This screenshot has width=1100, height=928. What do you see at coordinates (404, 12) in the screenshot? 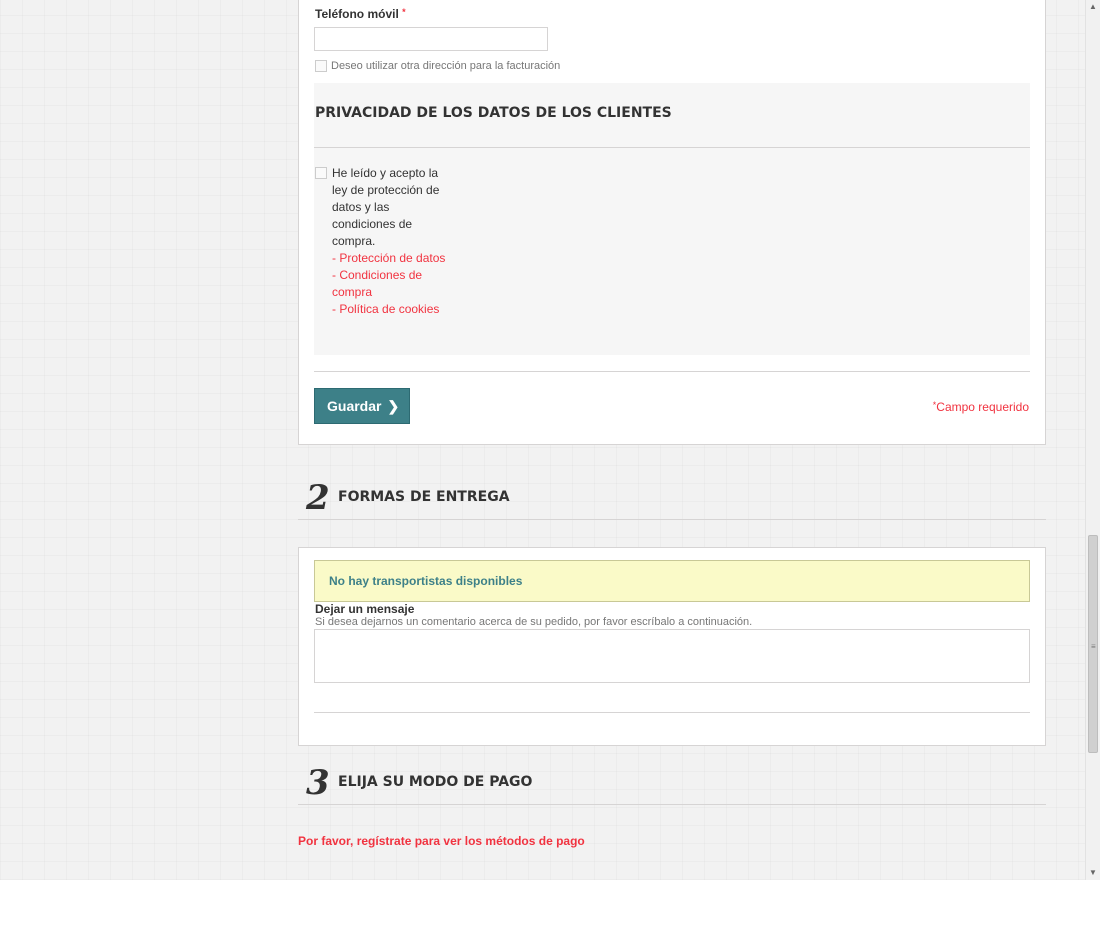
I see `required-star: *` at bounding box center [404, 12].